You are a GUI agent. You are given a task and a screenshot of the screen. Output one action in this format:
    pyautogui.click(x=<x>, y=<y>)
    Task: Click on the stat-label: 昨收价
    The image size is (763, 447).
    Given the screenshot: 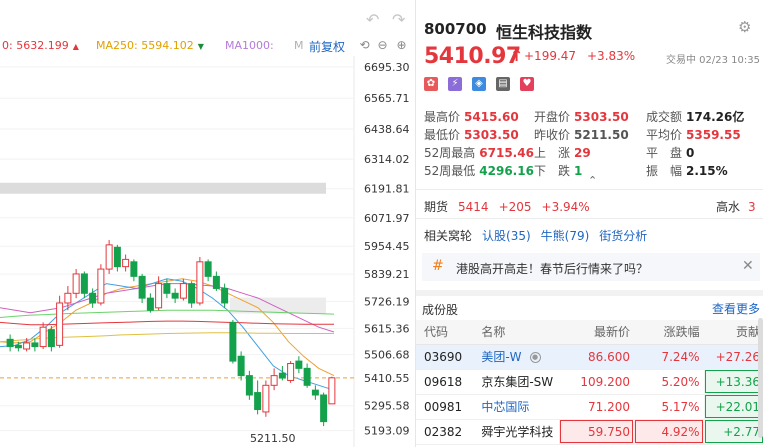 What is the action you would take?
    pyautogui.click(x=552, y=135)
    